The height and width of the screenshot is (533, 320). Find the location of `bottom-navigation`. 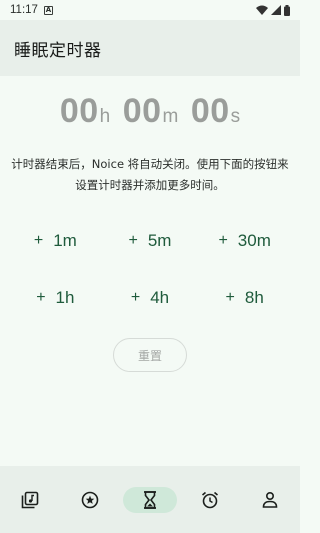

bottom-navigation is located at coordinates (150, 499).